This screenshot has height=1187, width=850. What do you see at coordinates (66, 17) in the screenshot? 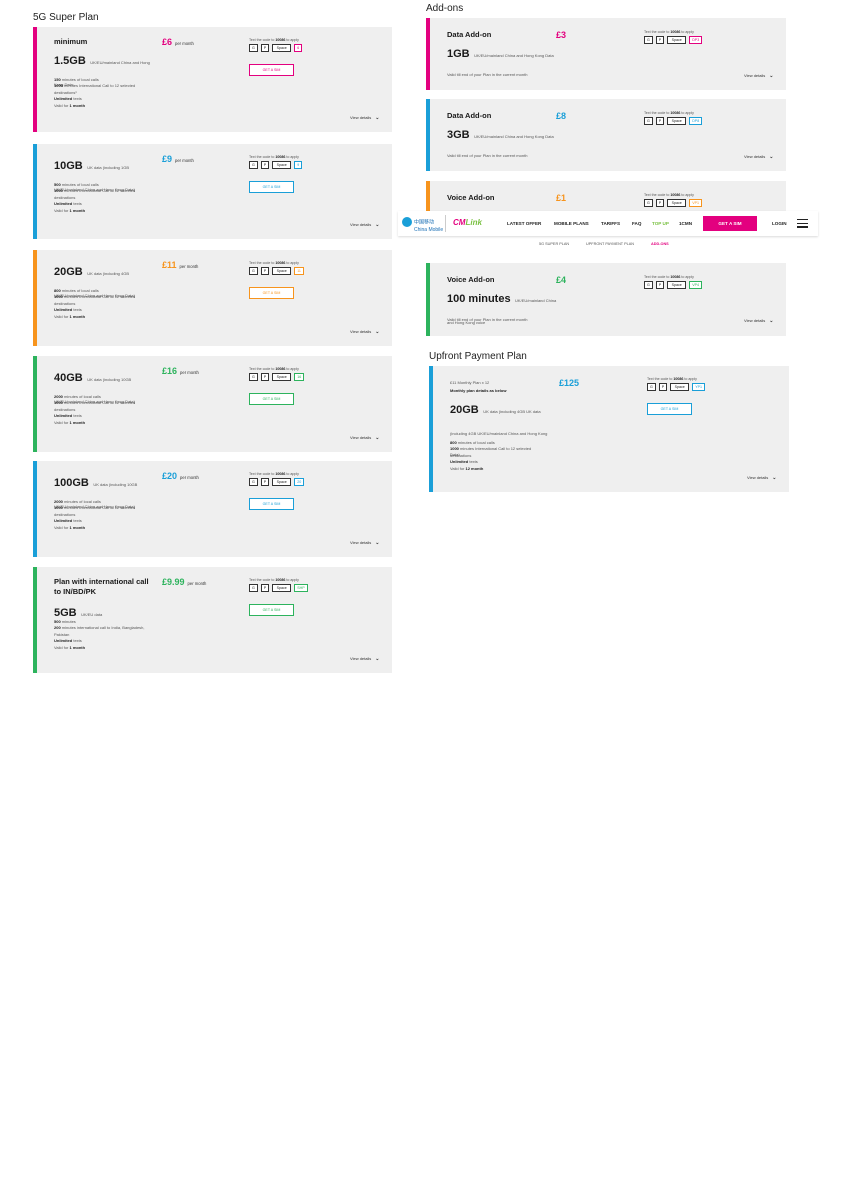
I see `section-title-5g-super-plan: 5G Super Plan` at bounding box center [66, 17].